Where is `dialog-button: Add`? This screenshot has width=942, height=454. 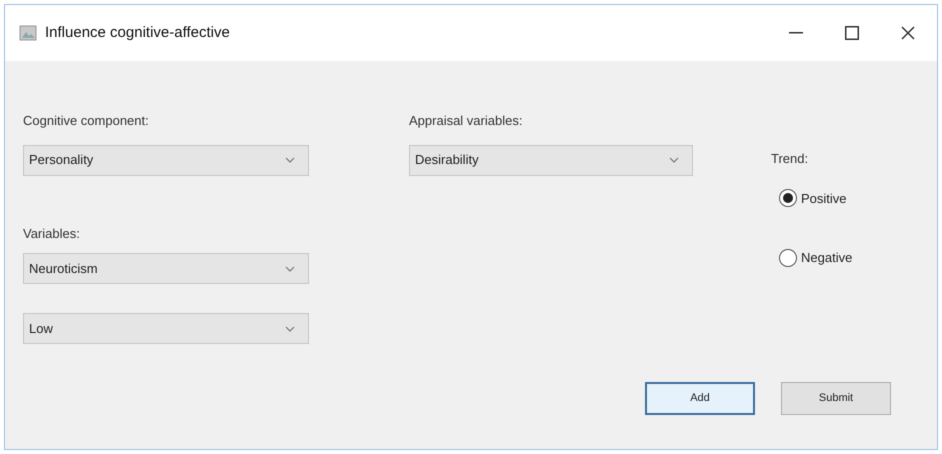
dialog-button: Add is located at coordinates (700, 398).